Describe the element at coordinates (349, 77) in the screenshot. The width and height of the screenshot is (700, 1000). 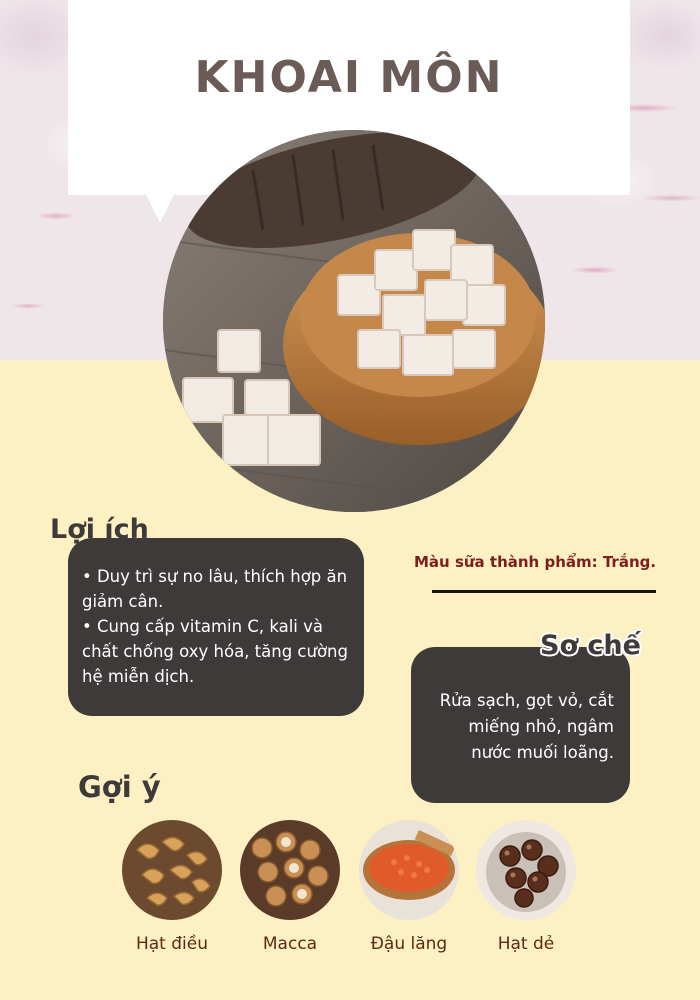
I see `page-title: KHOAI MÔN` at that location.